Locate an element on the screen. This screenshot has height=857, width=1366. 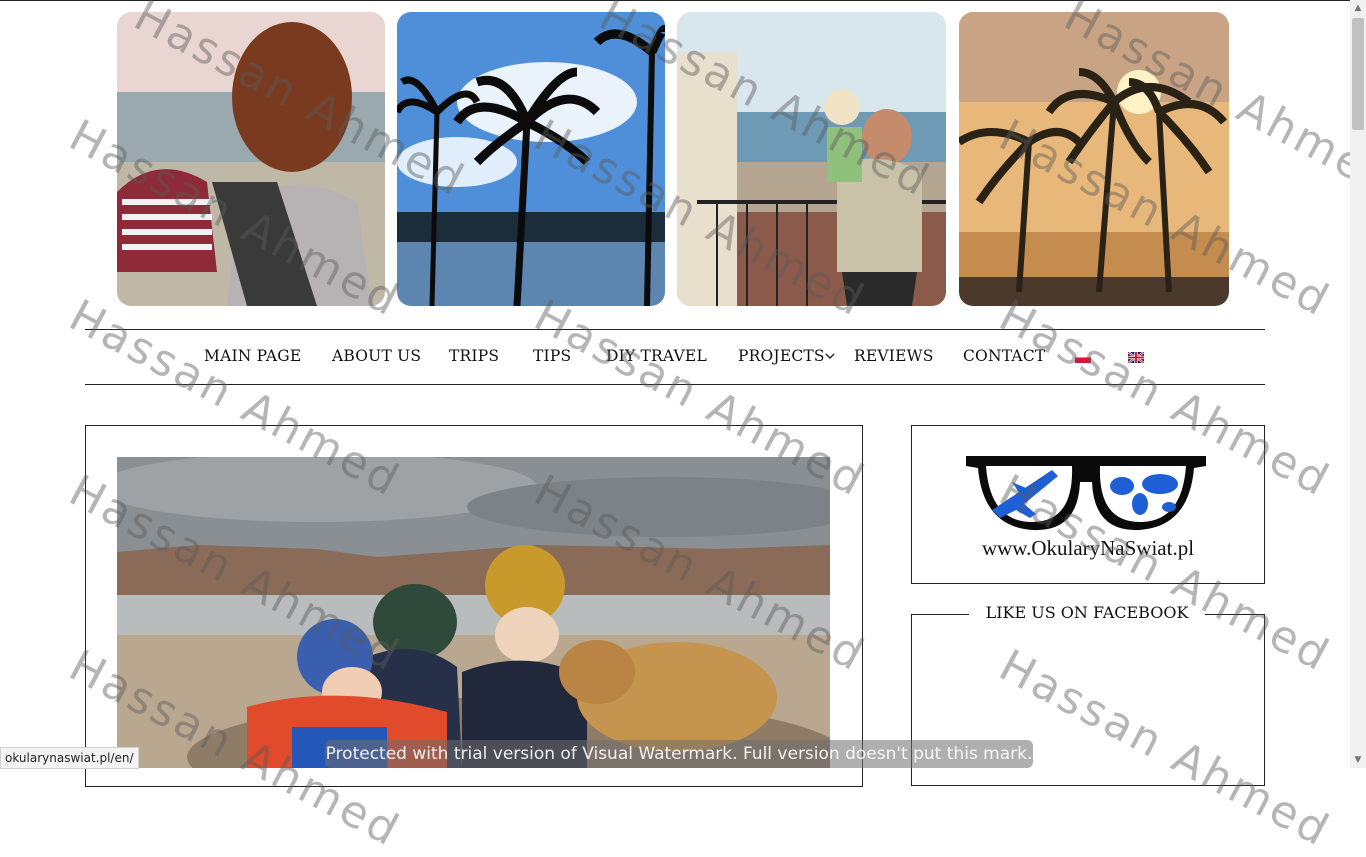
english-flag-icon is located at coordinates (1136, 357).